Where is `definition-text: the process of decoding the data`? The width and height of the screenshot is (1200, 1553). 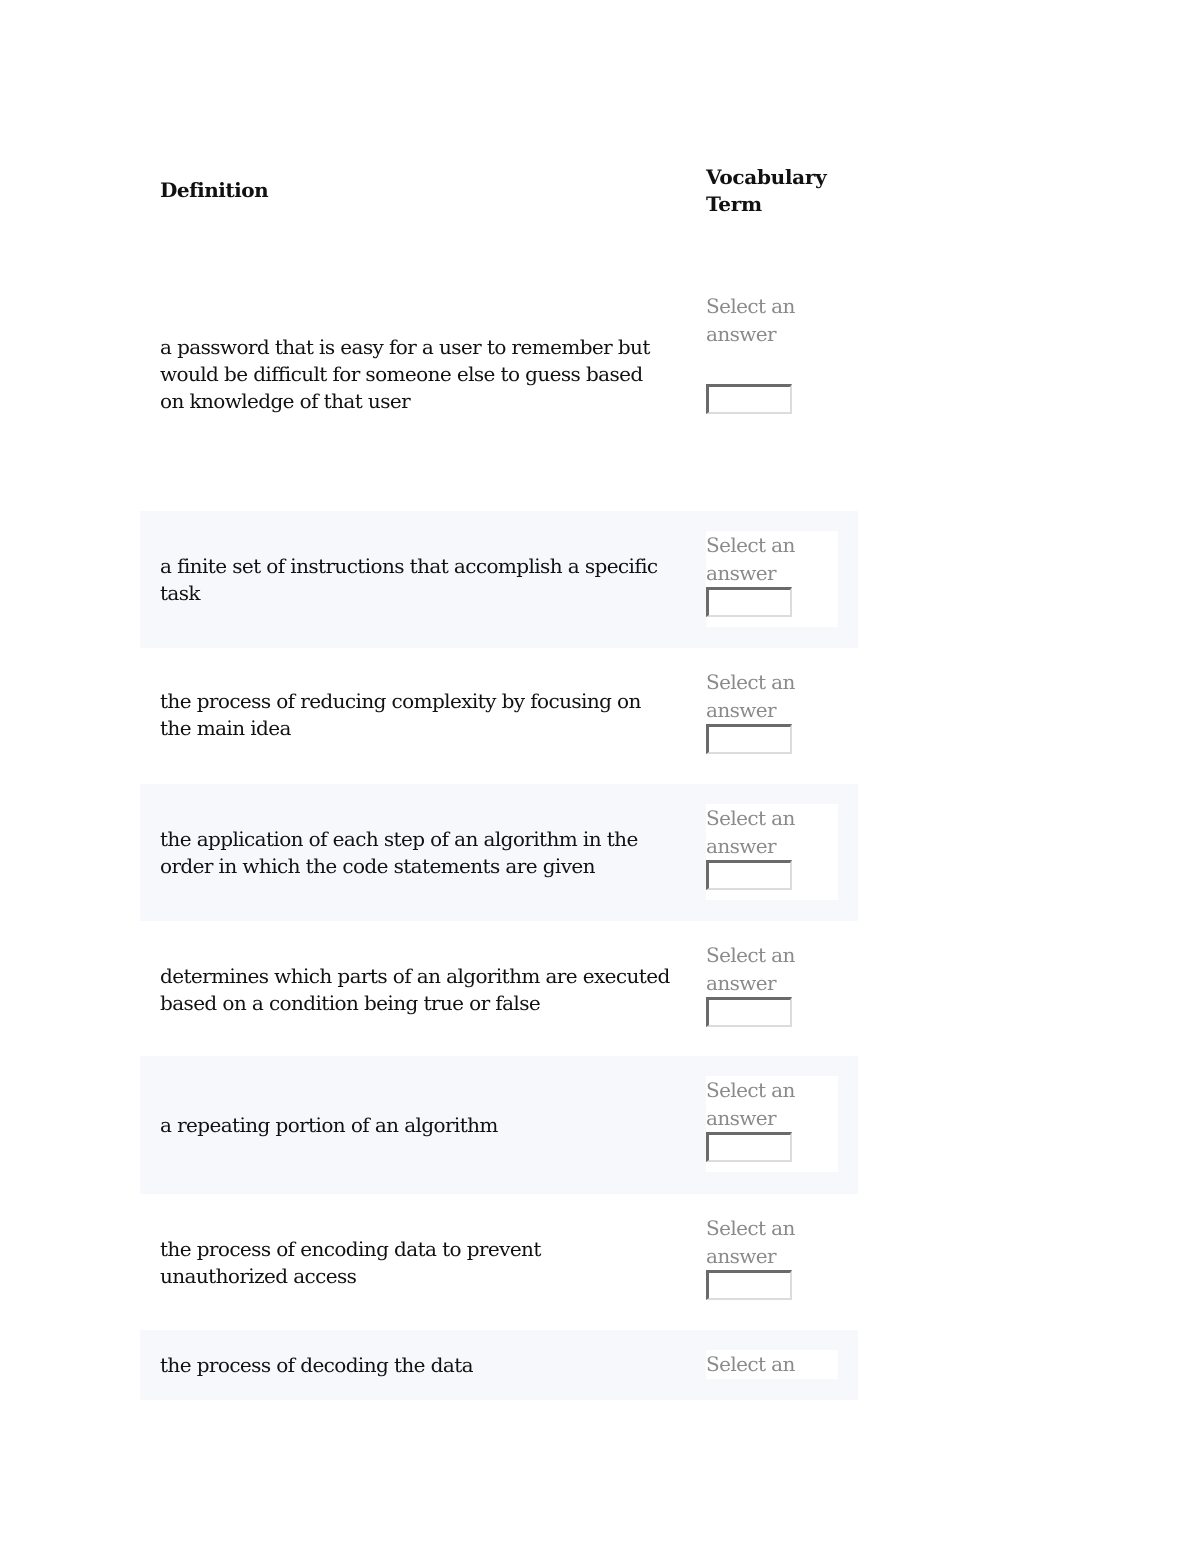
definition-text: the process of decoding the data is located at coordinates (317, 1365).